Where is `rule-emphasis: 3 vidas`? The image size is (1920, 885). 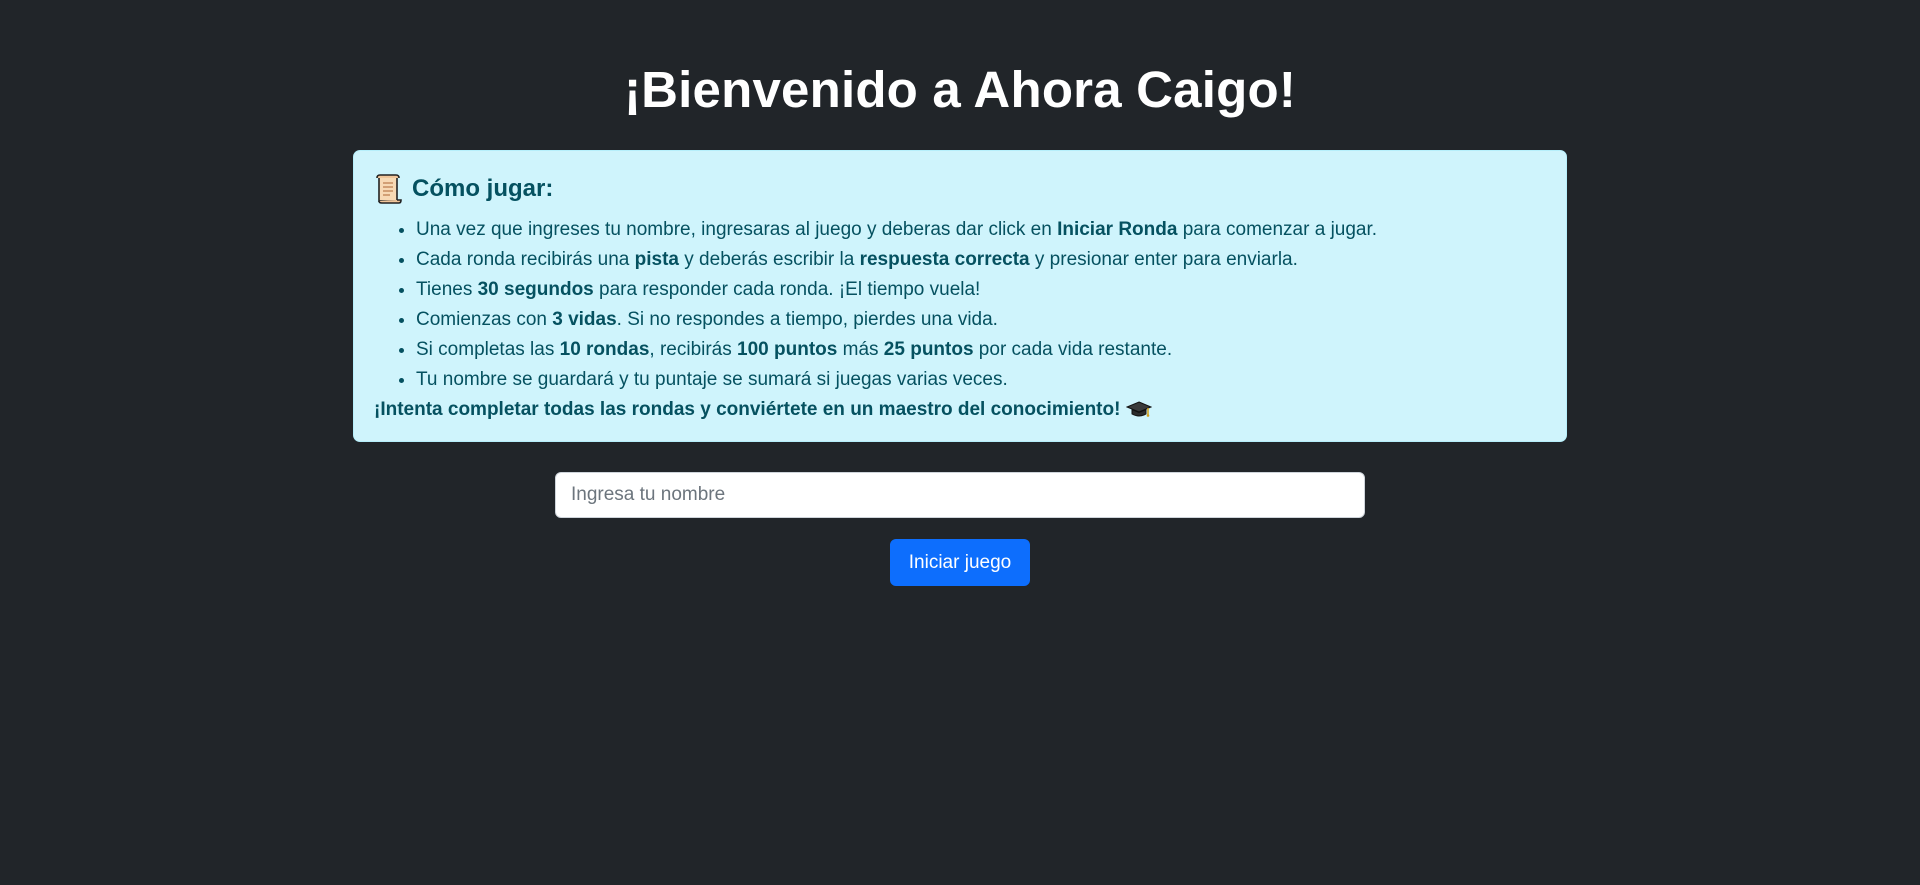
rule-emphasis: 3 vidas is located at coordinates (584, 319).